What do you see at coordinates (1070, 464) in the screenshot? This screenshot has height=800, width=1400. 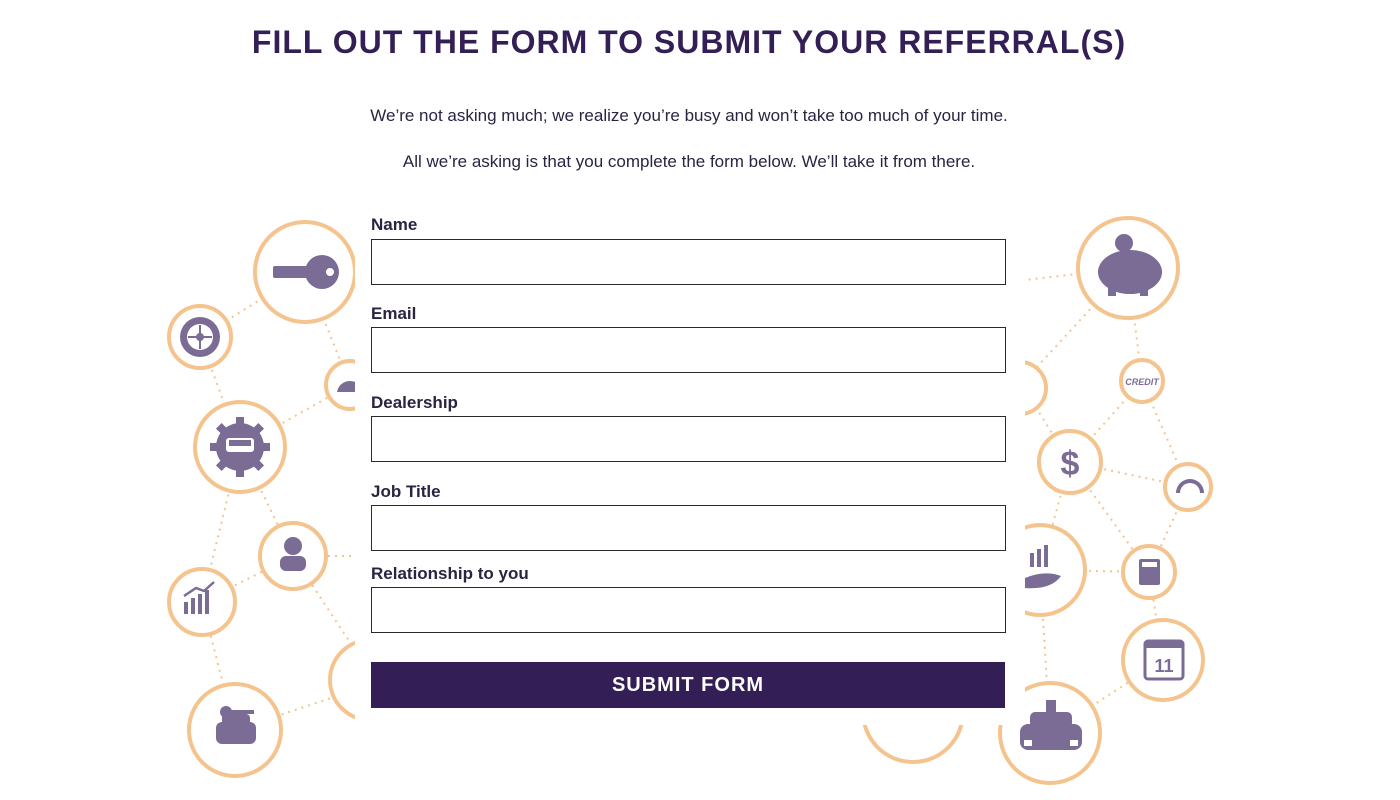 I see `dollar-icon: $` at bounding box center [1070, 464].